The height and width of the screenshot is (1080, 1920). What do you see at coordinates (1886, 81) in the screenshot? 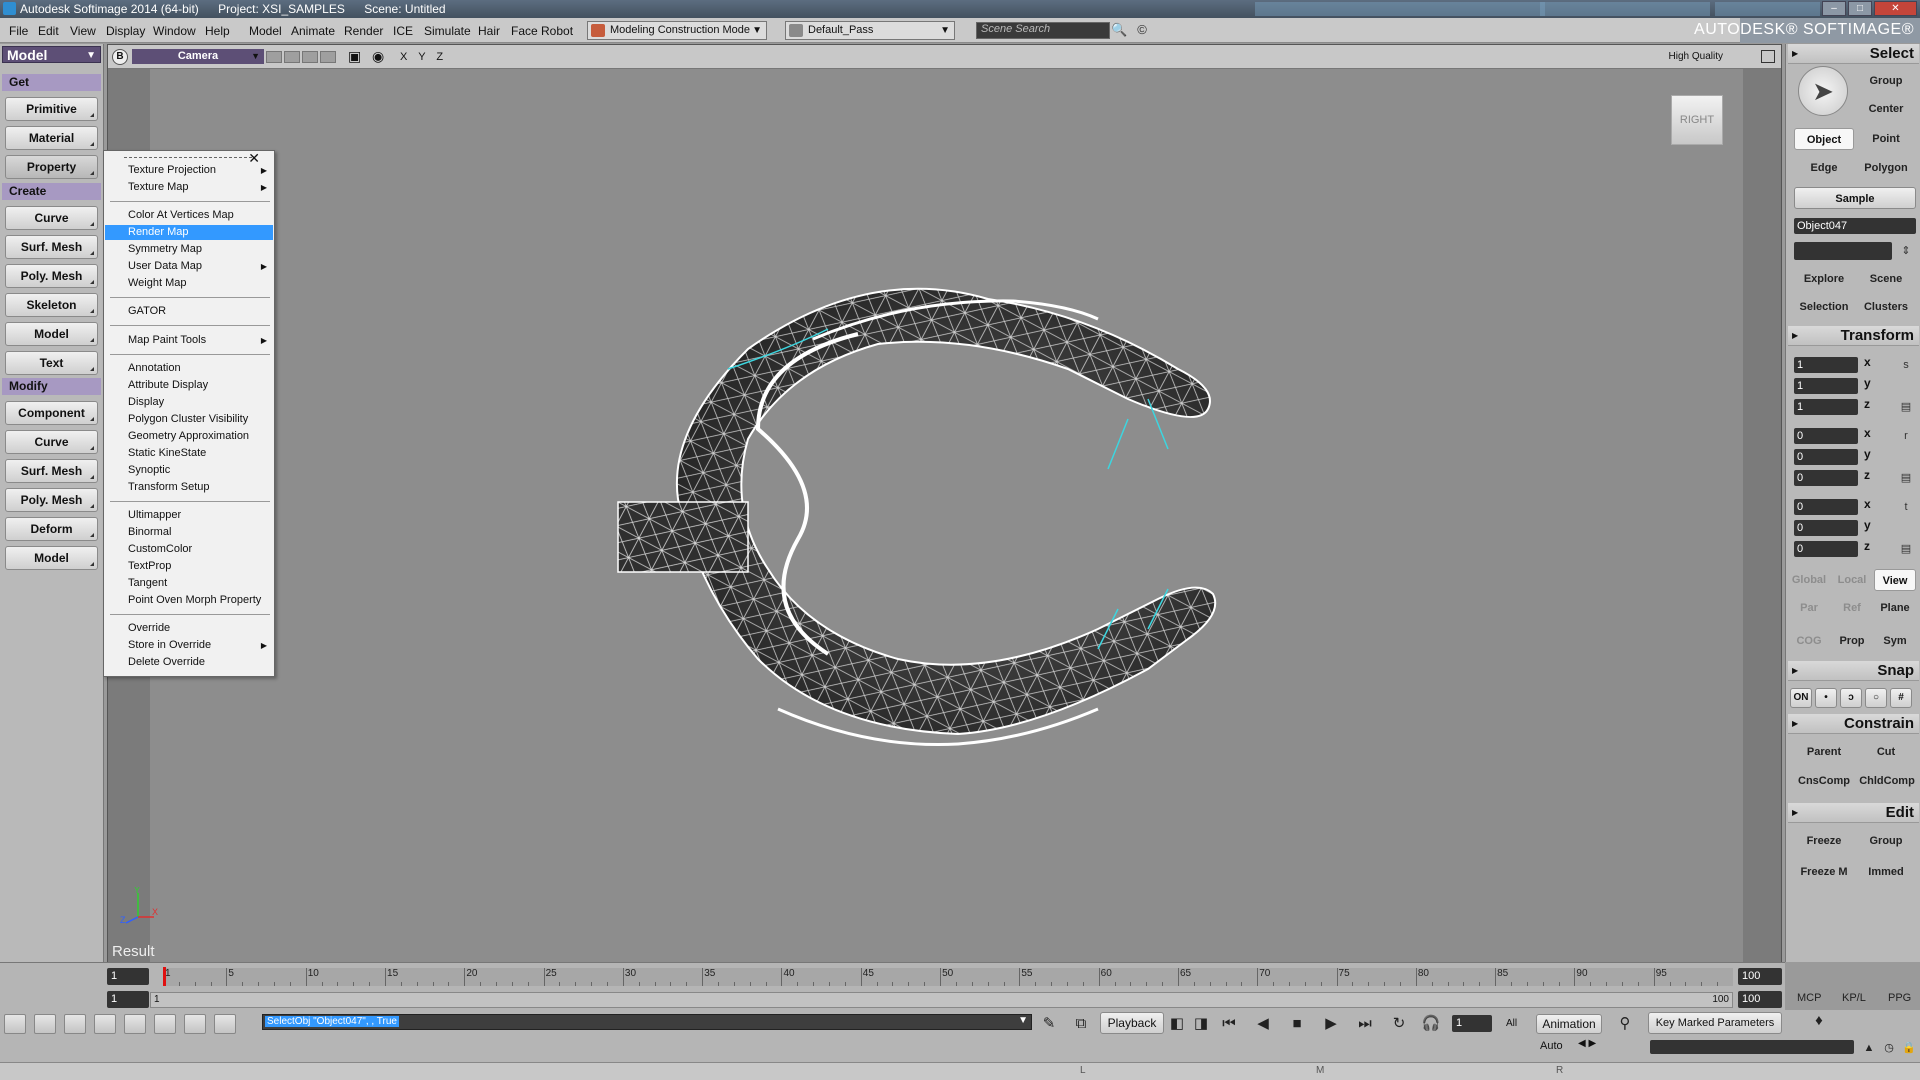
I see `select-group-button: Group` at bounding box center [1886, 81].